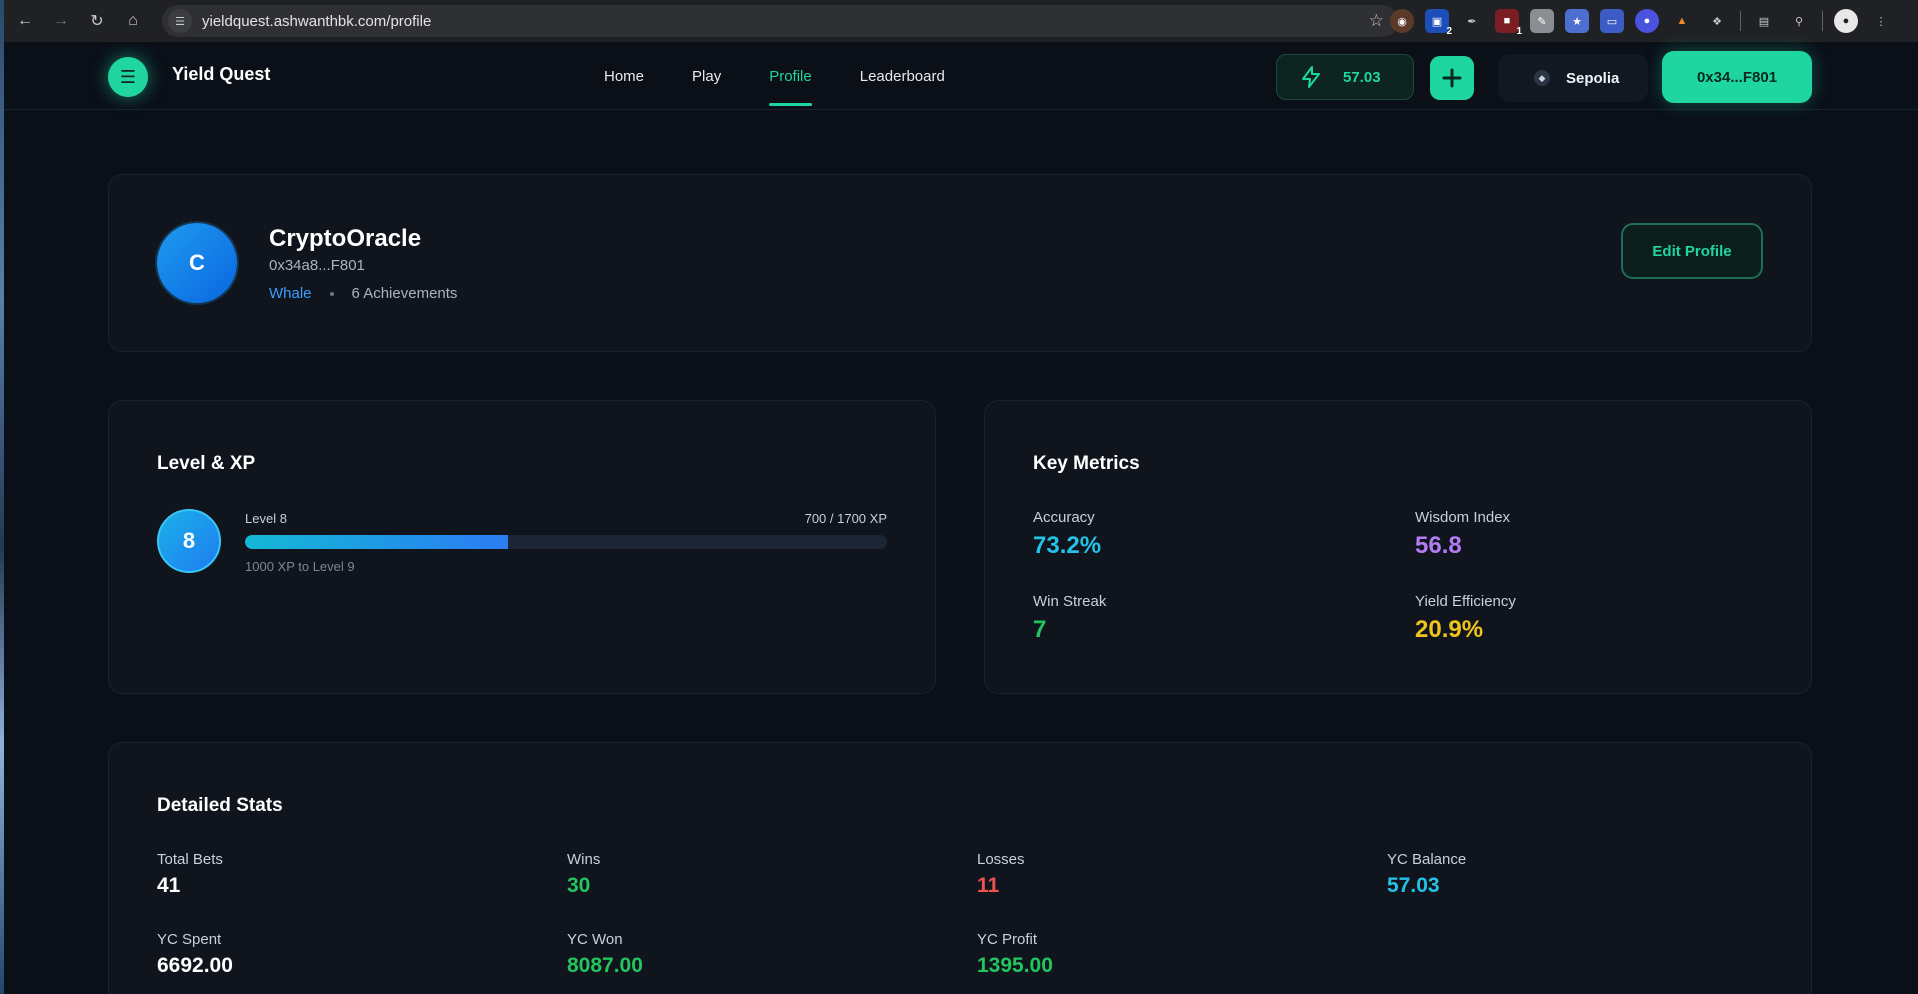  I want to click on stat-yc-spent: YC Spent 6692.00, so click(195, 954).